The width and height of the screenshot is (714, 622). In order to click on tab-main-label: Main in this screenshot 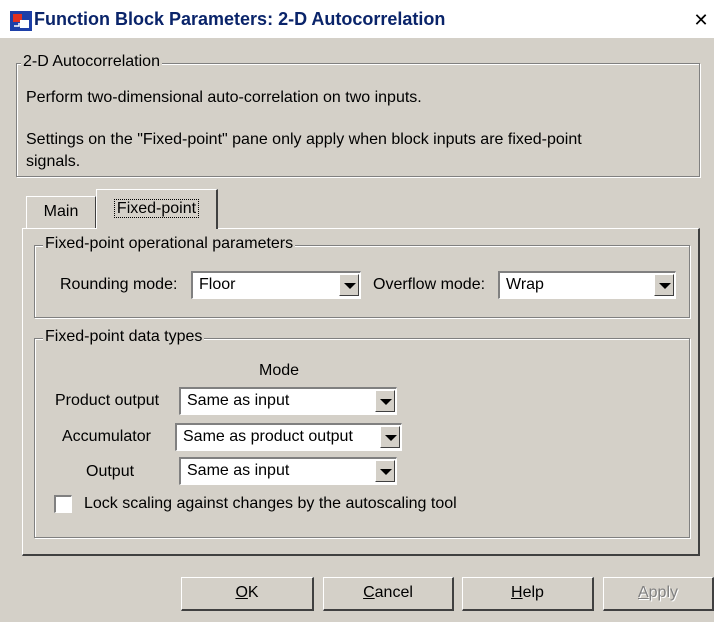, I will do `click(61, 211)`.